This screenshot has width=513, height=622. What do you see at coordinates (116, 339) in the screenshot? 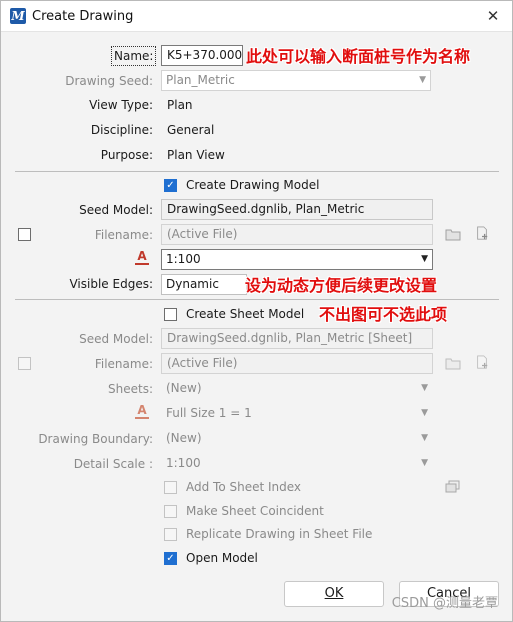
I see `sheet-seed-model-label: Seed Model:` at bounding box center [116, 339].